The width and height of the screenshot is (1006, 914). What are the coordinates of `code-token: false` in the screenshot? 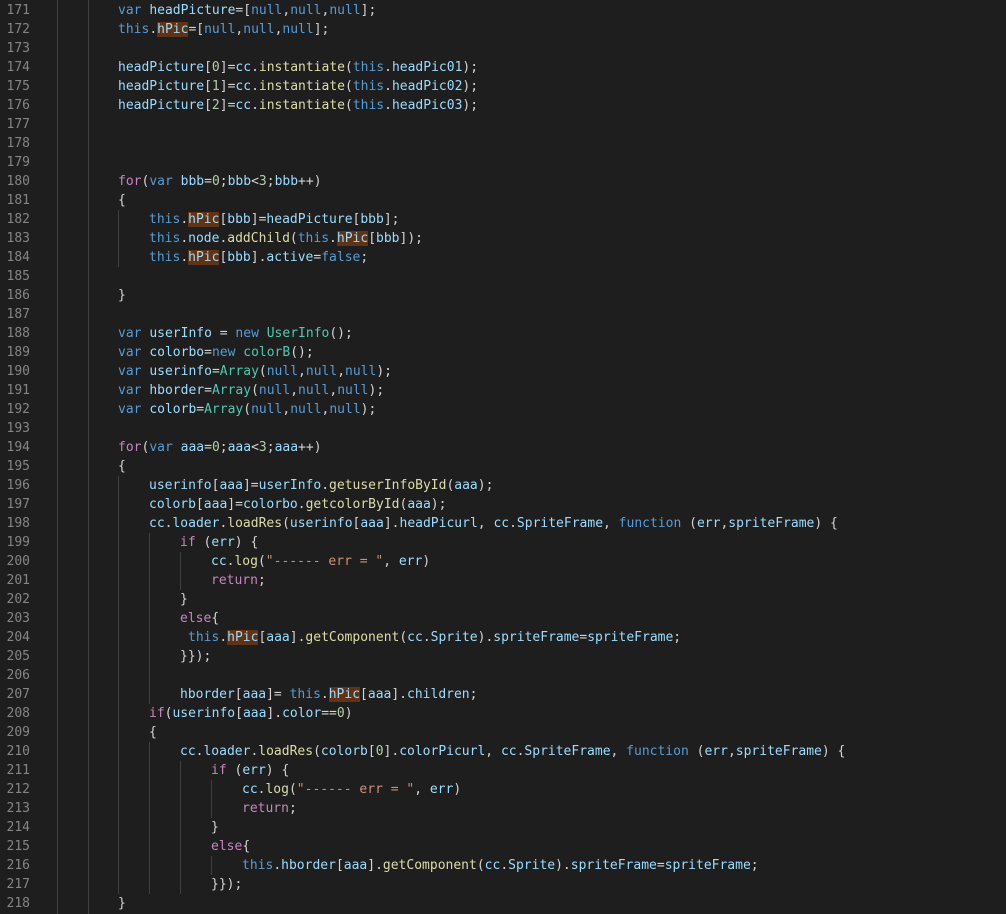 It's located at (341, 257).